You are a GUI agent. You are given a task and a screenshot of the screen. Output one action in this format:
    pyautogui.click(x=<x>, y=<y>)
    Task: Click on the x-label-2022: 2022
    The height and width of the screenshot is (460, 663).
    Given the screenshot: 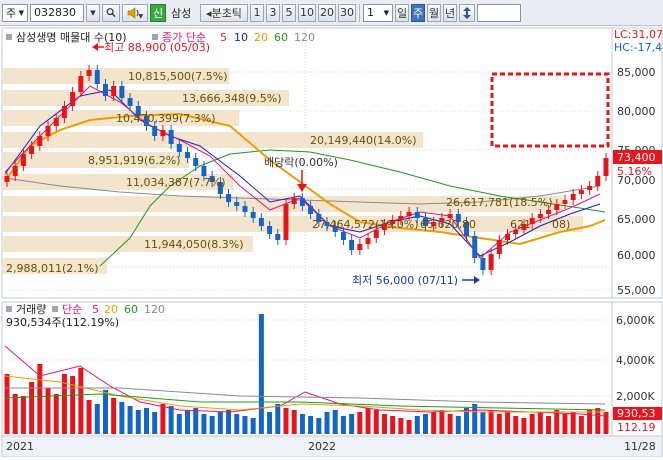 What is the action you would take?
    pyautogui.click(x=322, y=446)
    